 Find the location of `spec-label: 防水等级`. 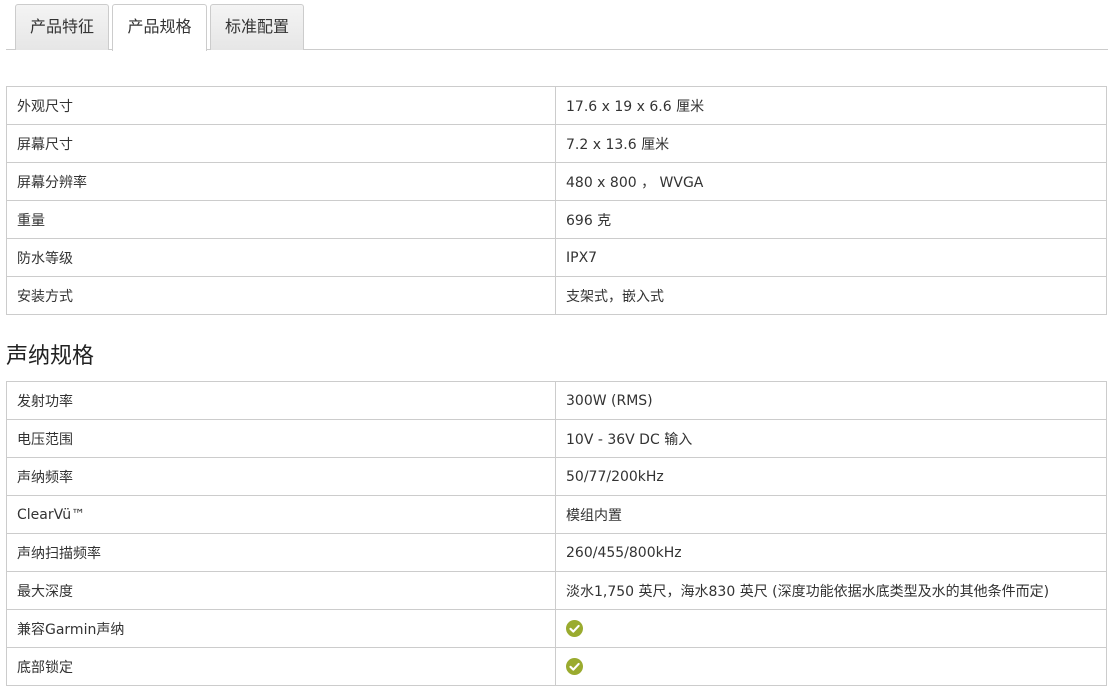

spec-label: 防水等级 is located at coordinates (281, 257).